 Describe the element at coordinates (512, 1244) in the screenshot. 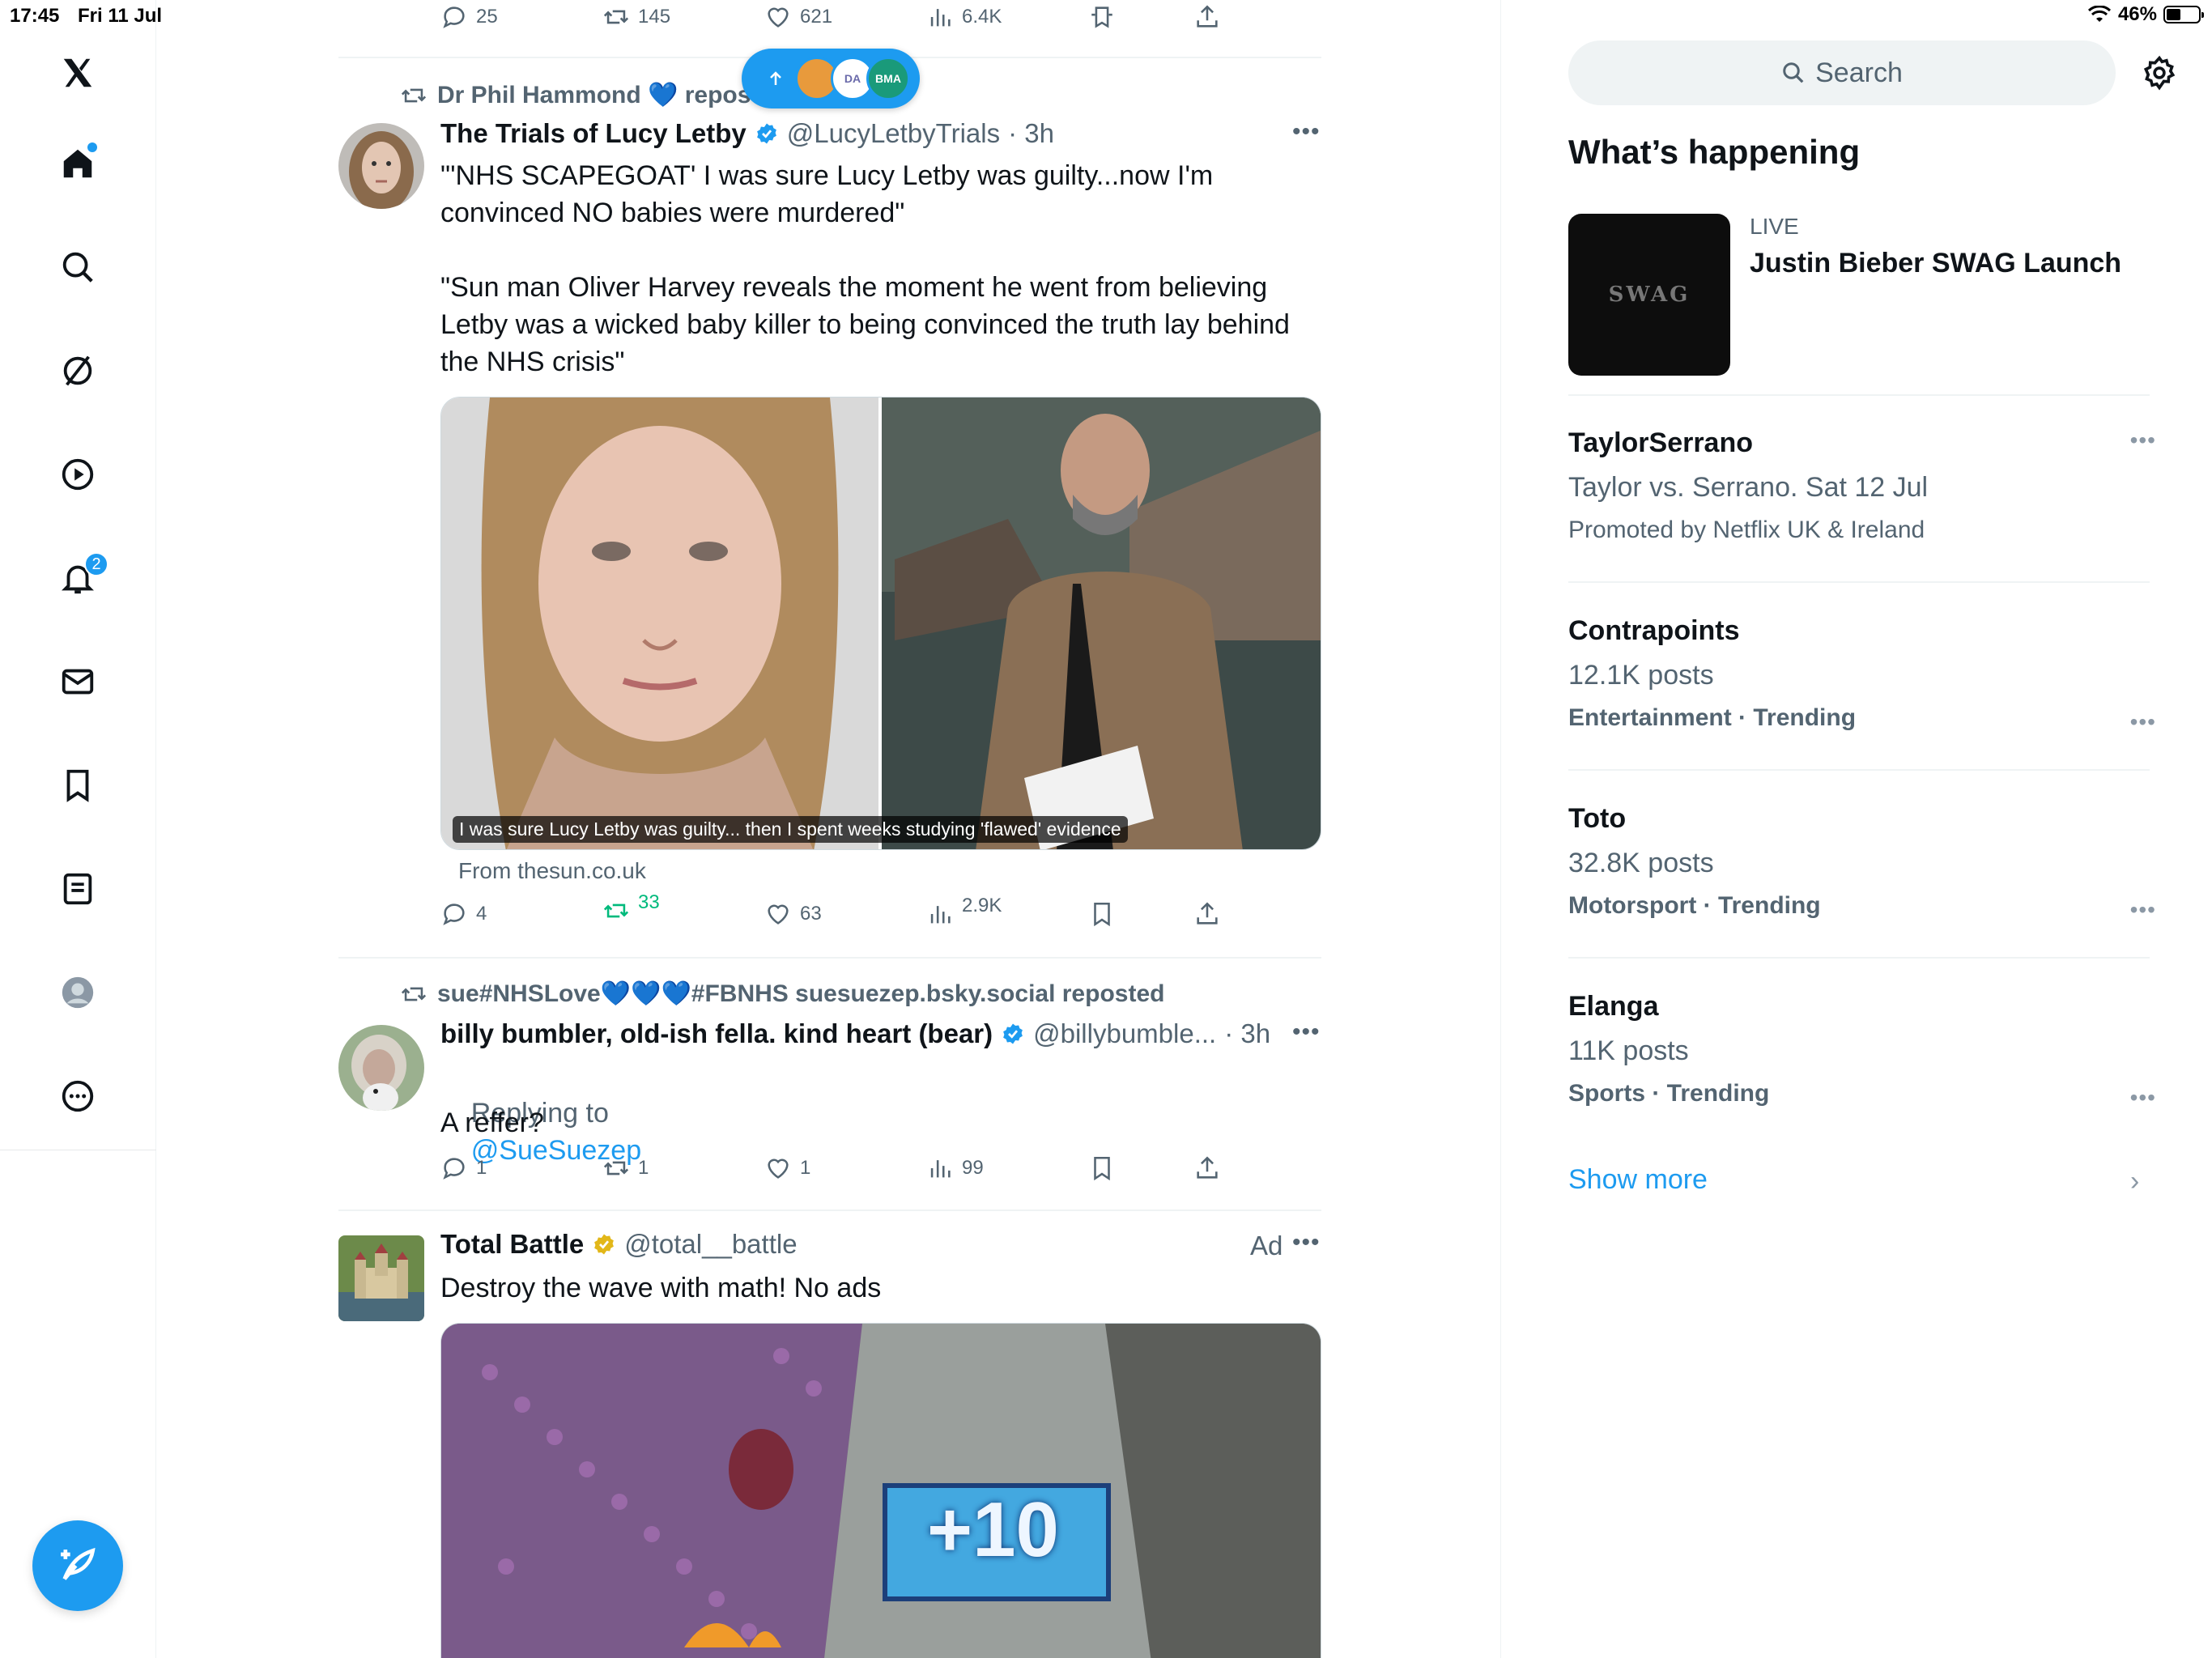

I see `author-name: Total Battle` at that location.